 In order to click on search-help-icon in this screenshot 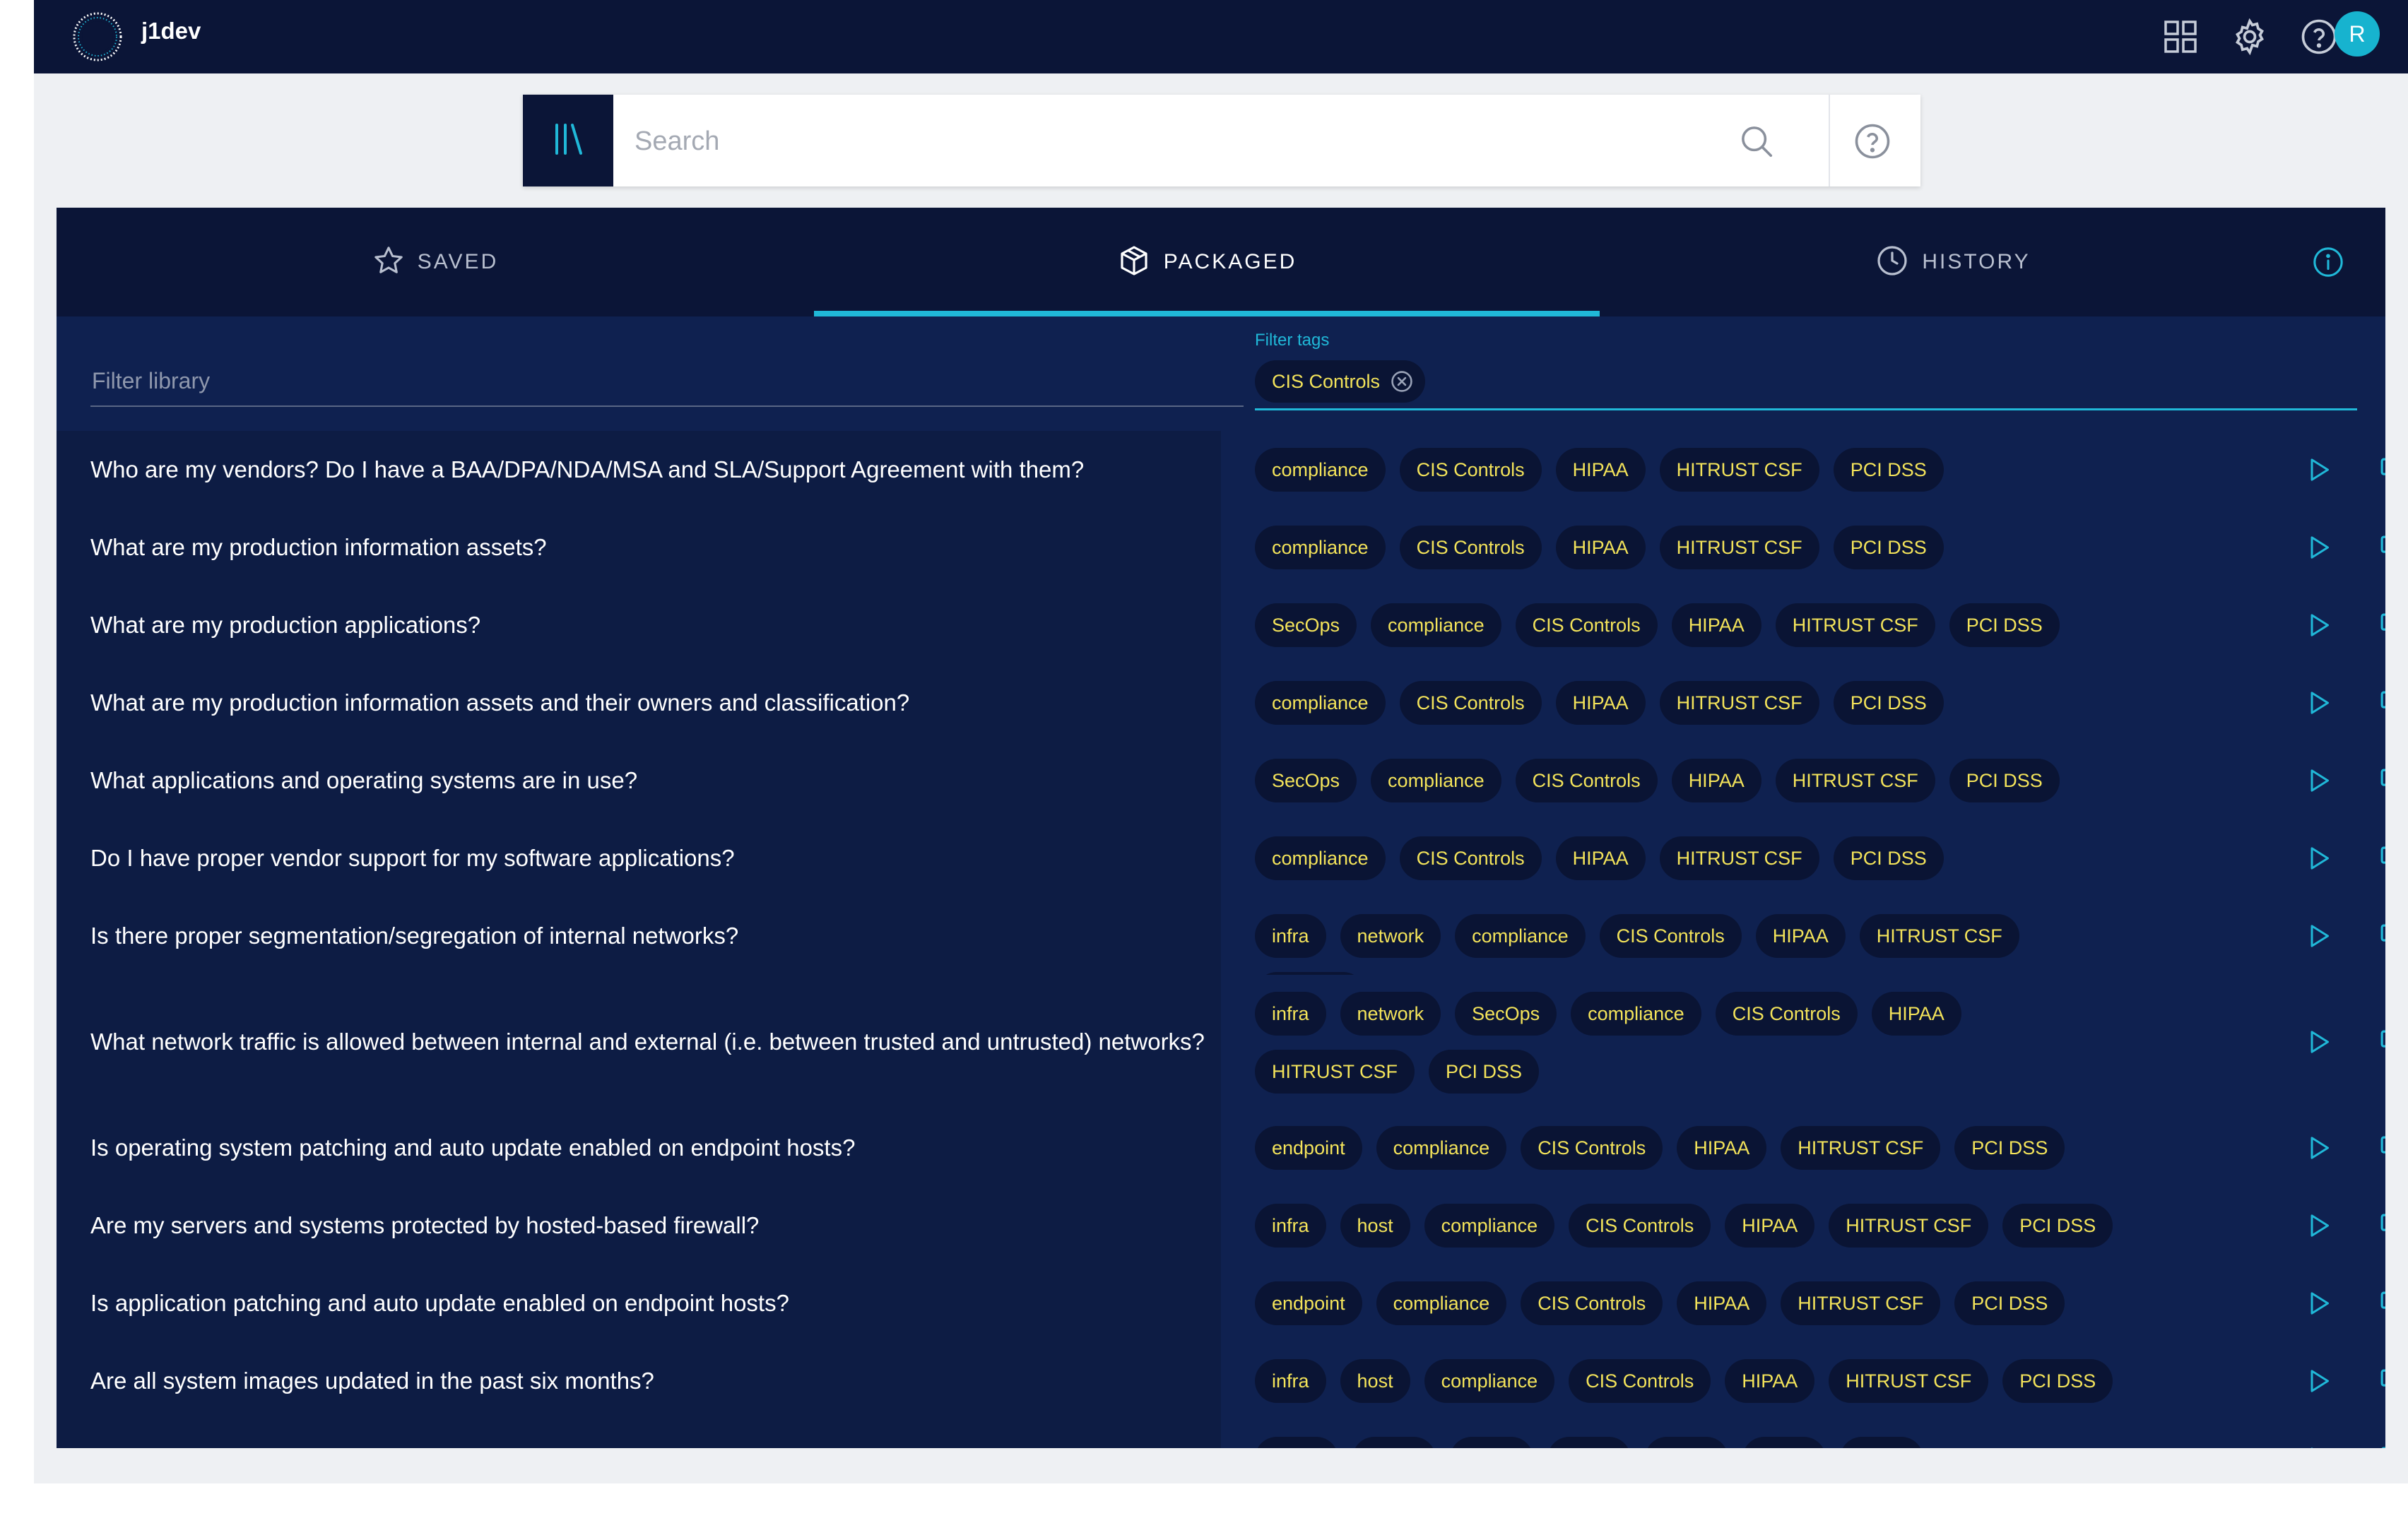, I will do `click(1872, 141)`.